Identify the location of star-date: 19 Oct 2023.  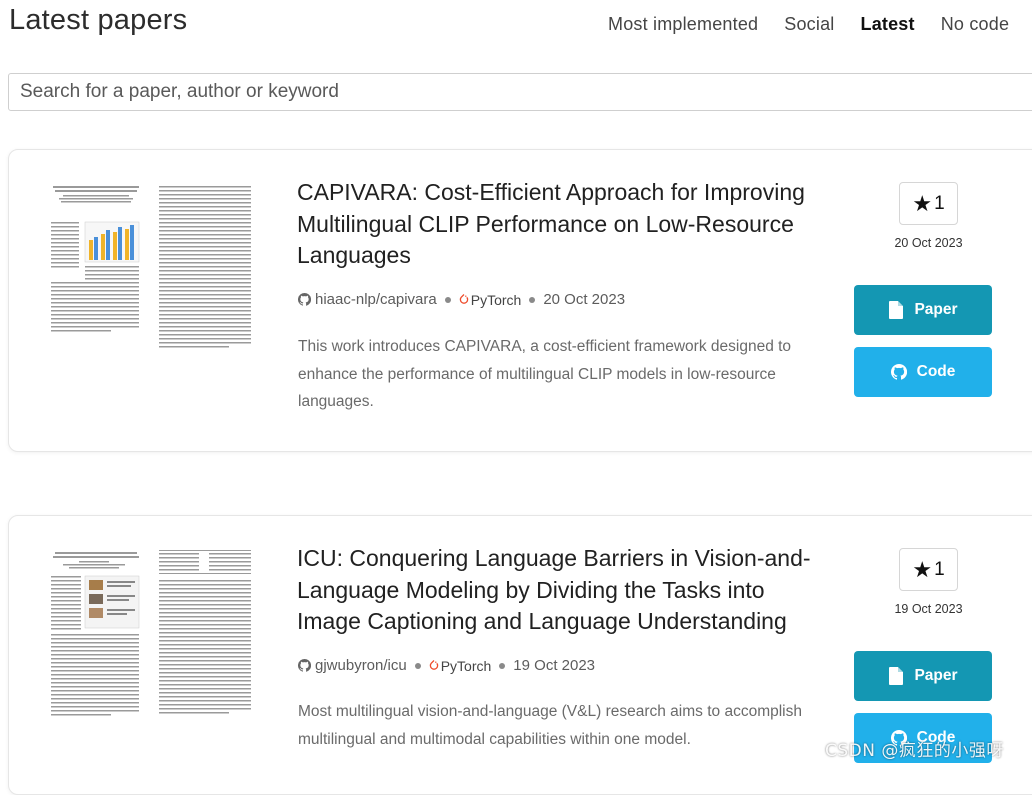
(928, 609).